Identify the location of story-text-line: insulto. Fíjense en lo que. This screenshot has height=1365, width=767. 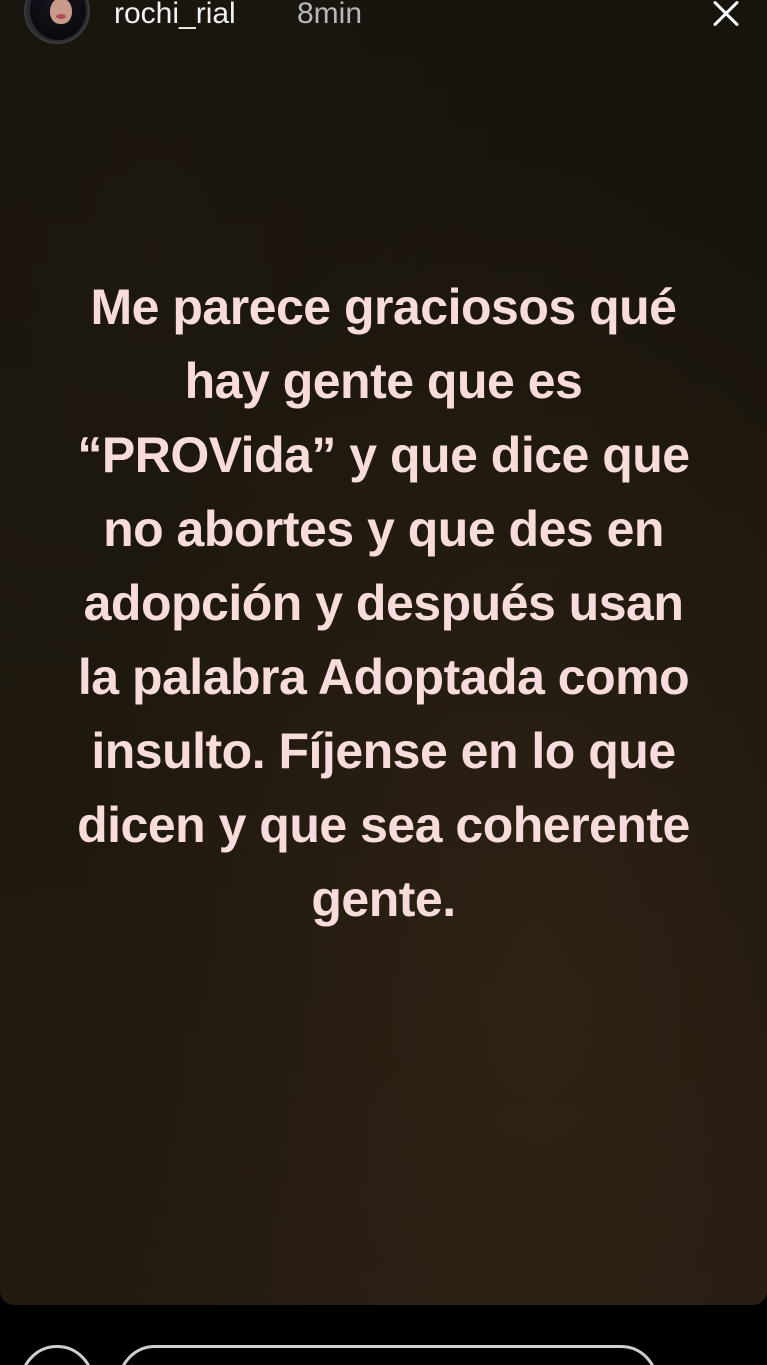
(383, 751).